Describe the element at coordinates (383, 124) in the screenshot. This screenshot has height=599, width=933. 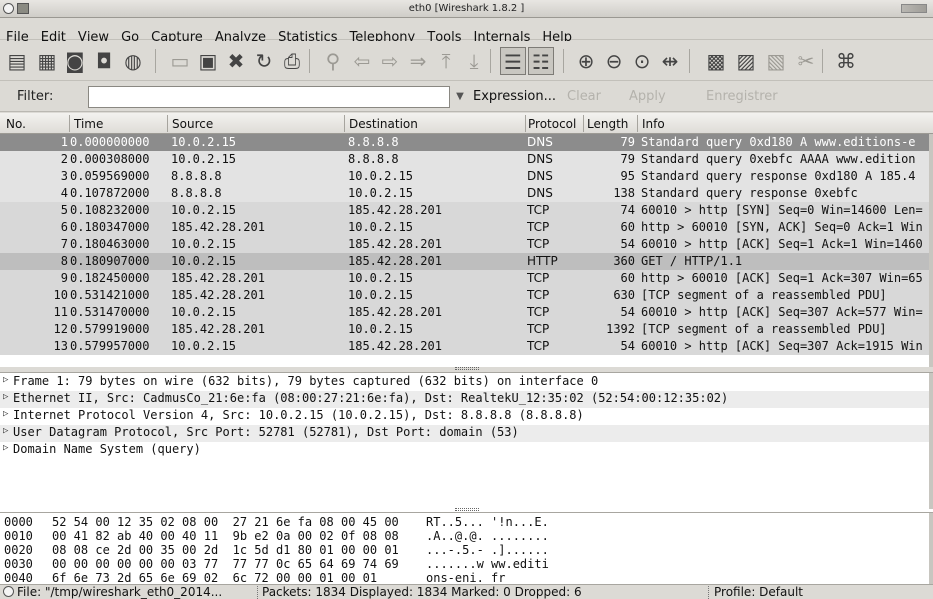
I see `column-header-destination: Destination` at that location.